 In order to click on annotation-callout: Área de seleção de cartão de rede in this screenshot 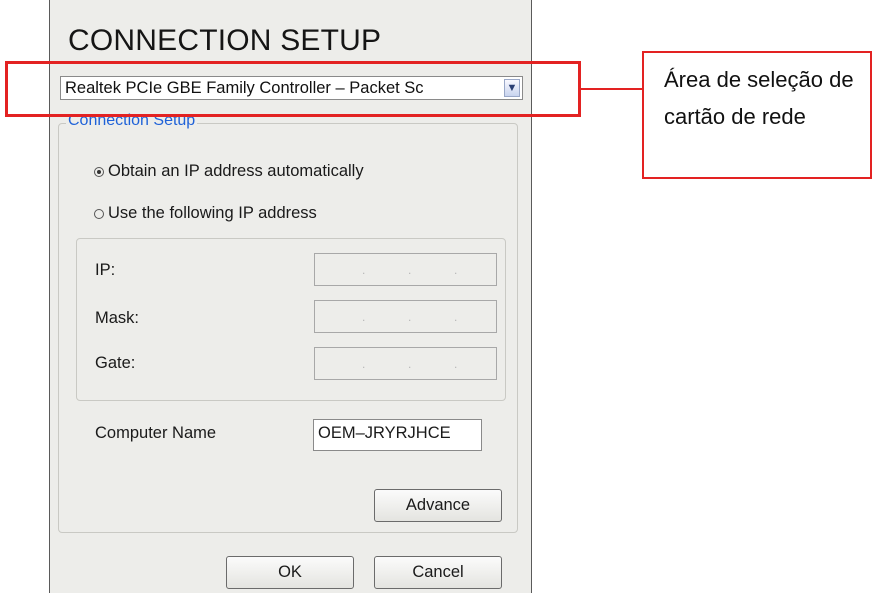, I will do `click(757, 115)`.